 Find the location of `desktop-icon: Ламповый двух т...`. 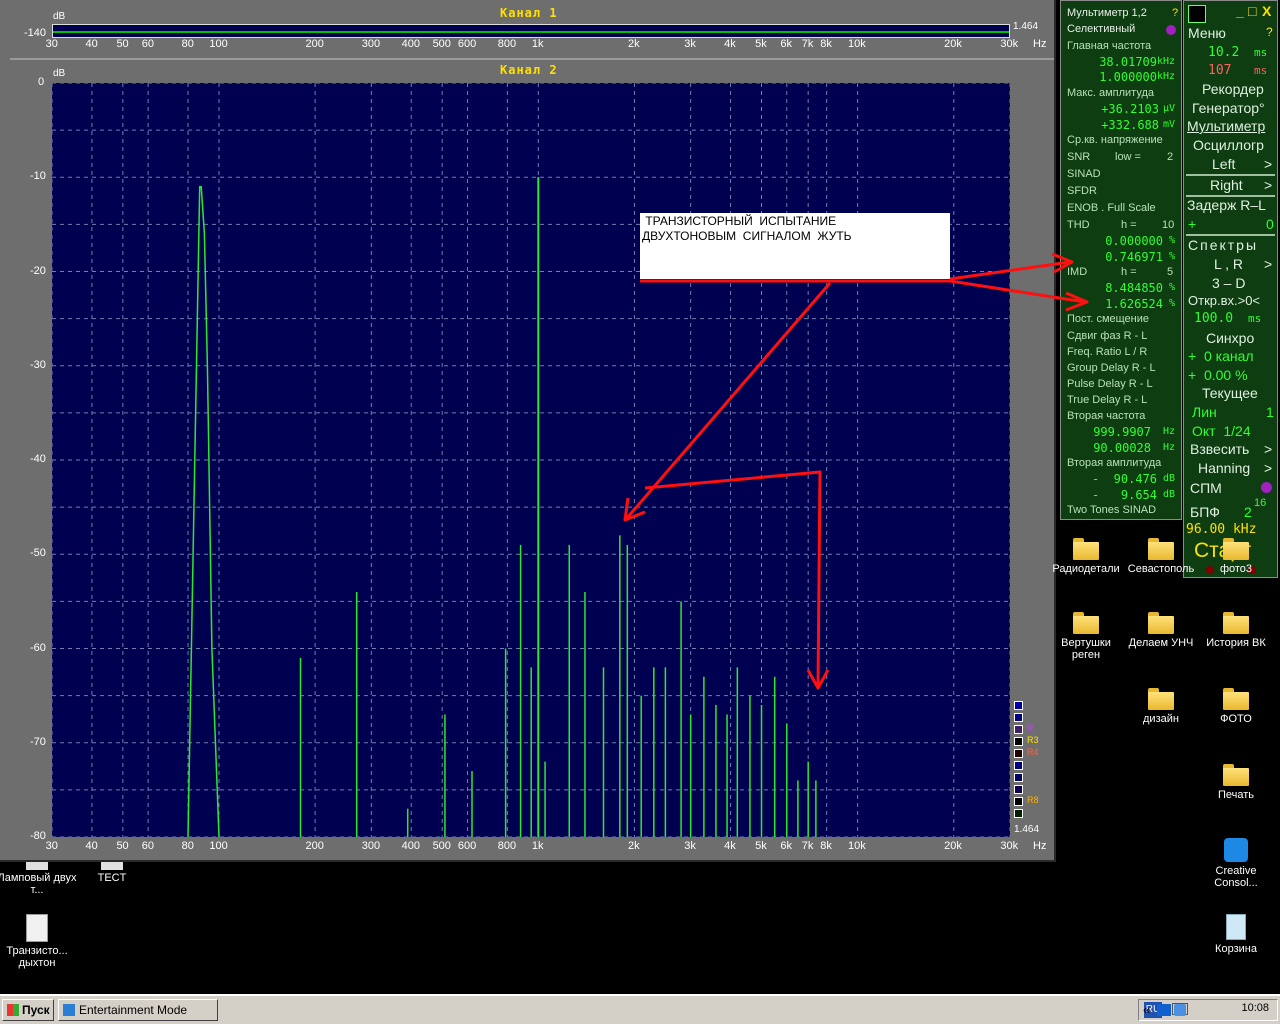

desktop-icon: Ламповый двух т... is located at coordinates (38, 879).